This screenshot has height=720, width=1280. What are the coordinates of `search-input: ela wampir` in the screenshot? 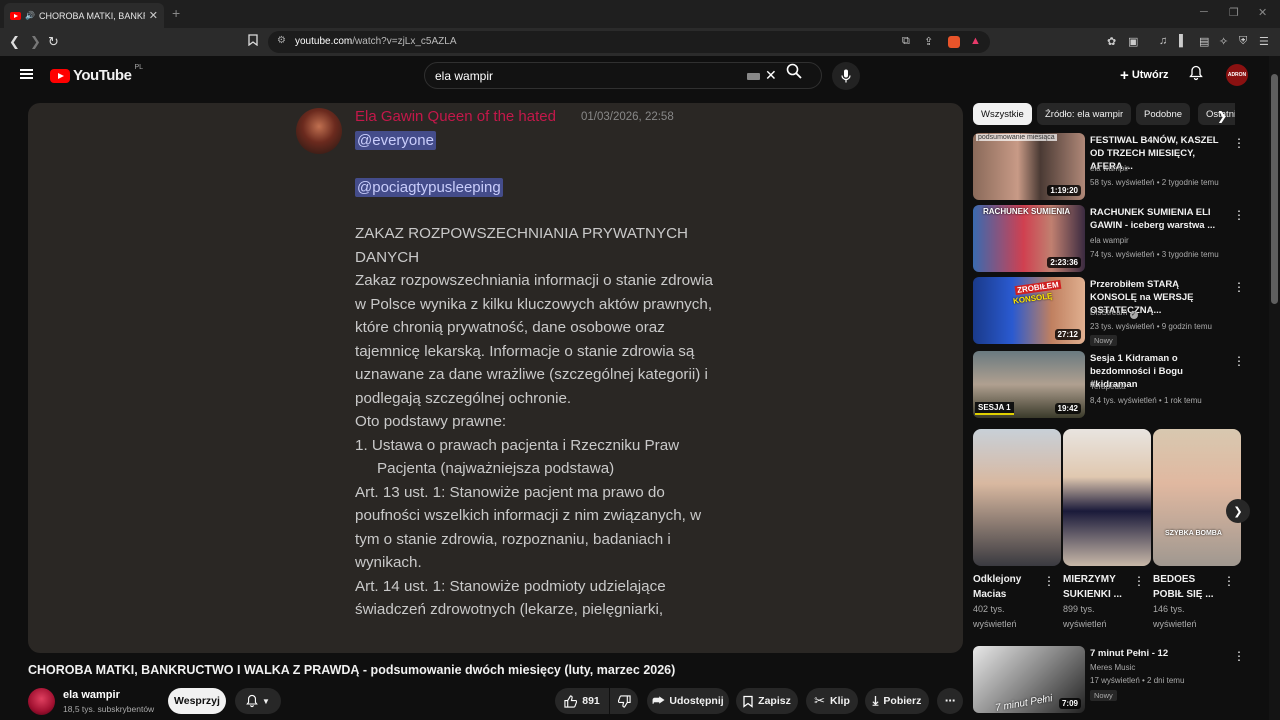 It's located at (464, 76).